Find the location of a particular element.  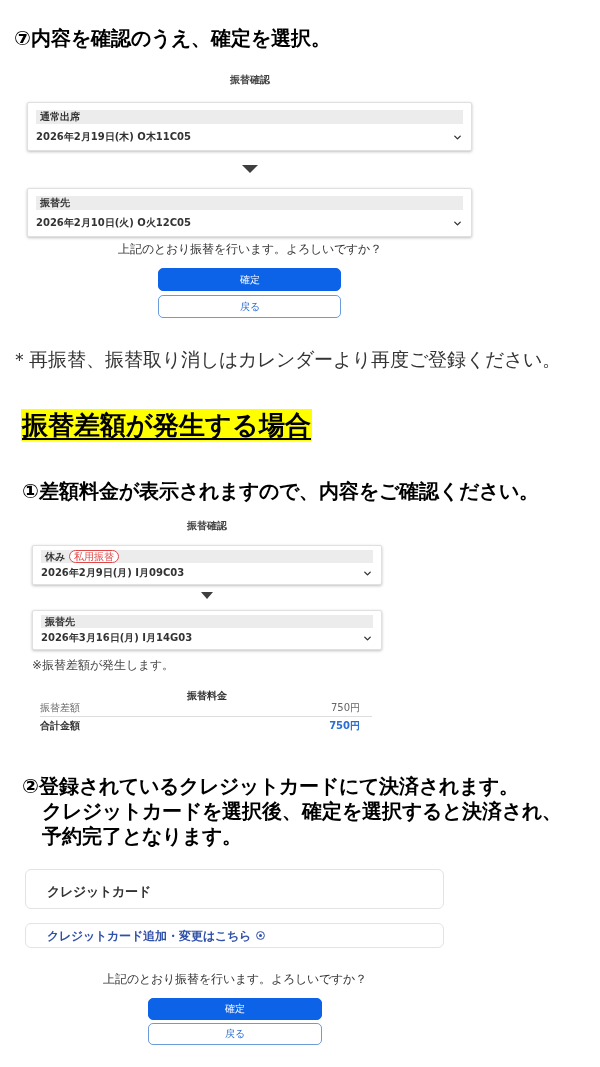

credit-card-link: クレジットカード追加・変更はこちら is located at coordinates (234, 935).